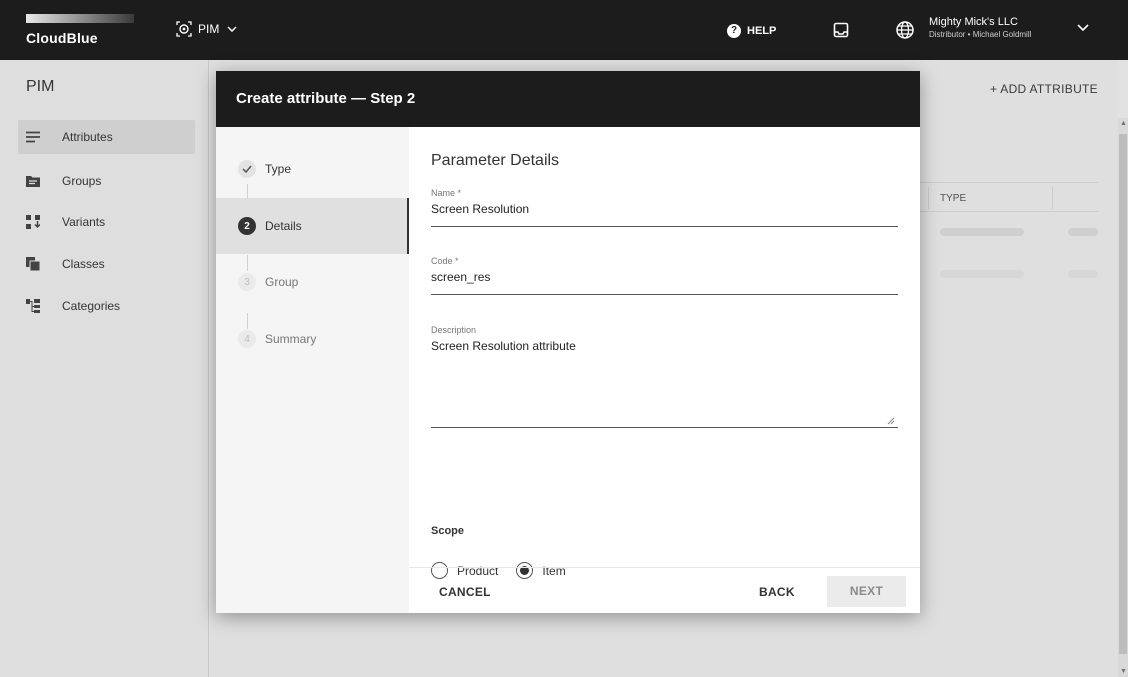 The image size is (1128, 677). I want to click on account-name: Mighty Mick's LLC, so click(973, 22).